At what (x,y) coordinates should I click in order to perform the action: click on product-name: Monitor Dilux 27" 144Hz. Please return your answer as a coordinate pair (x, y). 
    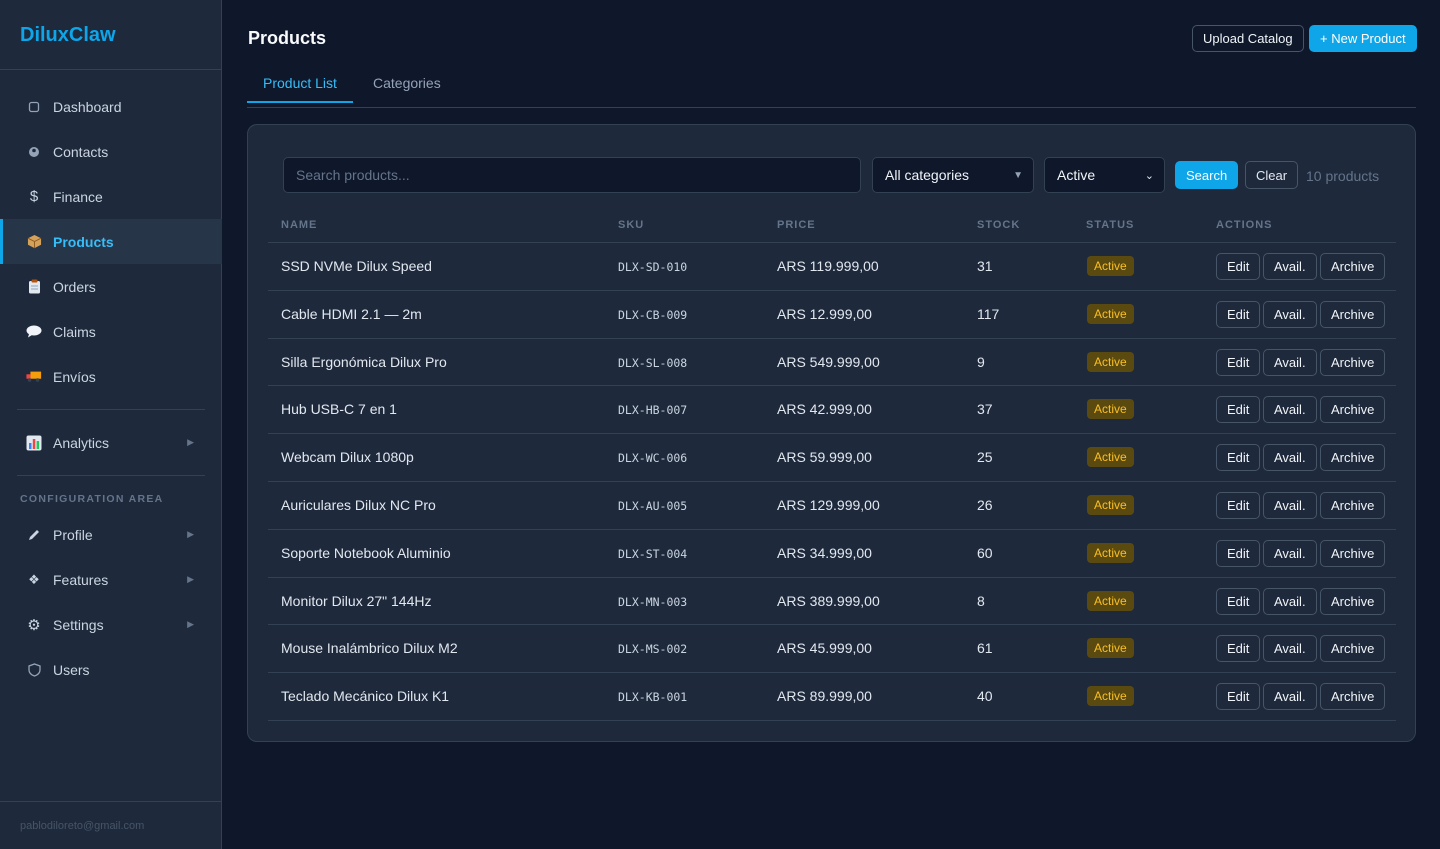
    Looking at the image, I should click on (356, 601).